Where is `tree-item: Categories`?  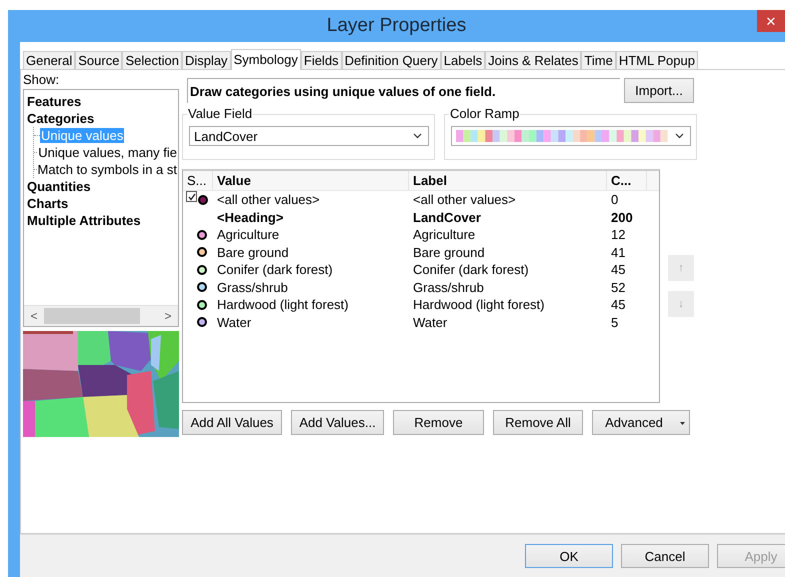 tree-item: Categories is located at coordinates (102, 118).